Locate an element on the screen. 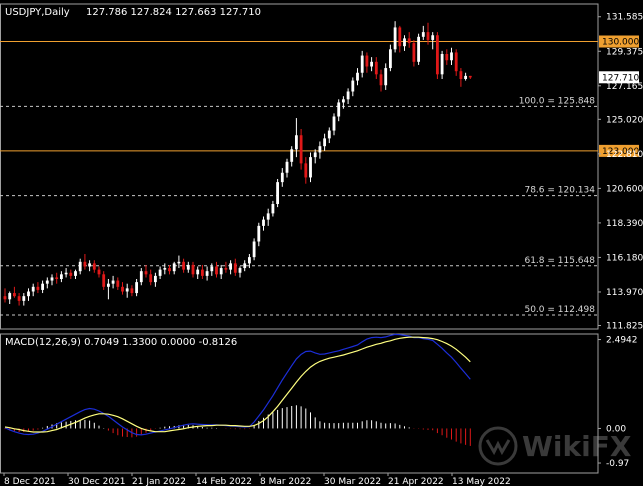 This screenshot has height=486, width=643. price-y-tick-label: 127.165 is located at coordinates (624, 87).